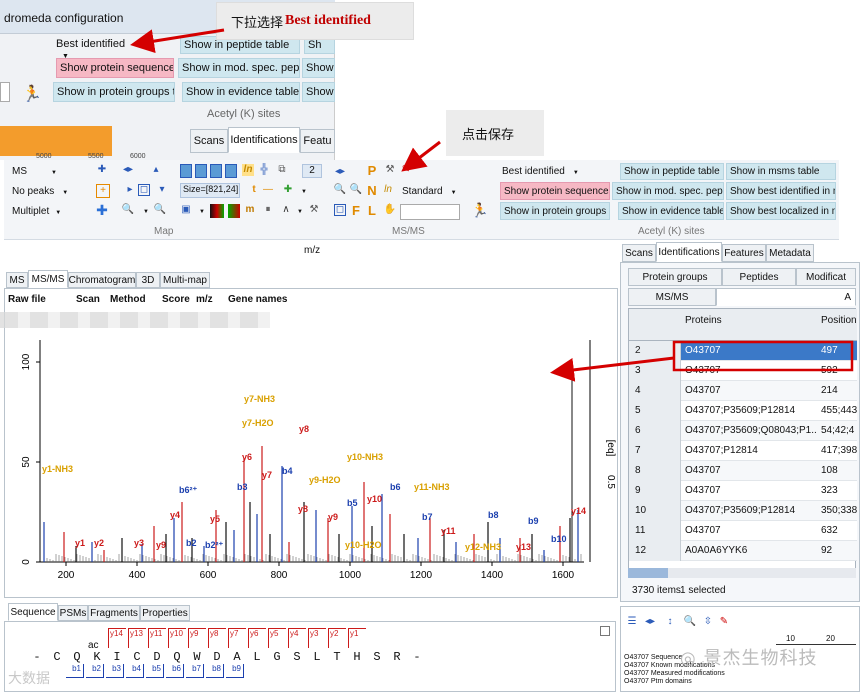 This screenshot has width=860, height=692. Describe the element at coordinates (57, 657) in the screenshot. I see `sequence-residue: C` at that location.